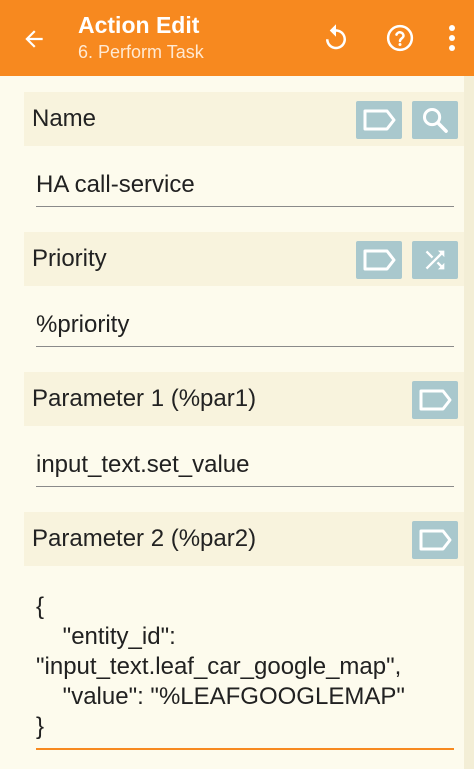 Image resolution: width=474 pixels, height=769 pixels. I want to click on app-bar: Action Edit 6. Perform Task, so click(237, 38).